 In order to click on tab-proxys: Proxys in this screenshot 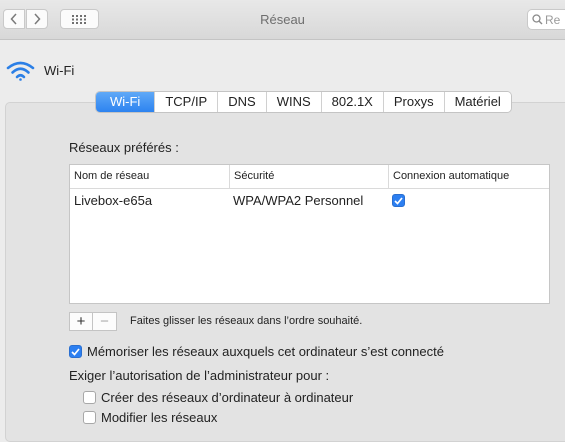, I will do `click(413, 102)`.